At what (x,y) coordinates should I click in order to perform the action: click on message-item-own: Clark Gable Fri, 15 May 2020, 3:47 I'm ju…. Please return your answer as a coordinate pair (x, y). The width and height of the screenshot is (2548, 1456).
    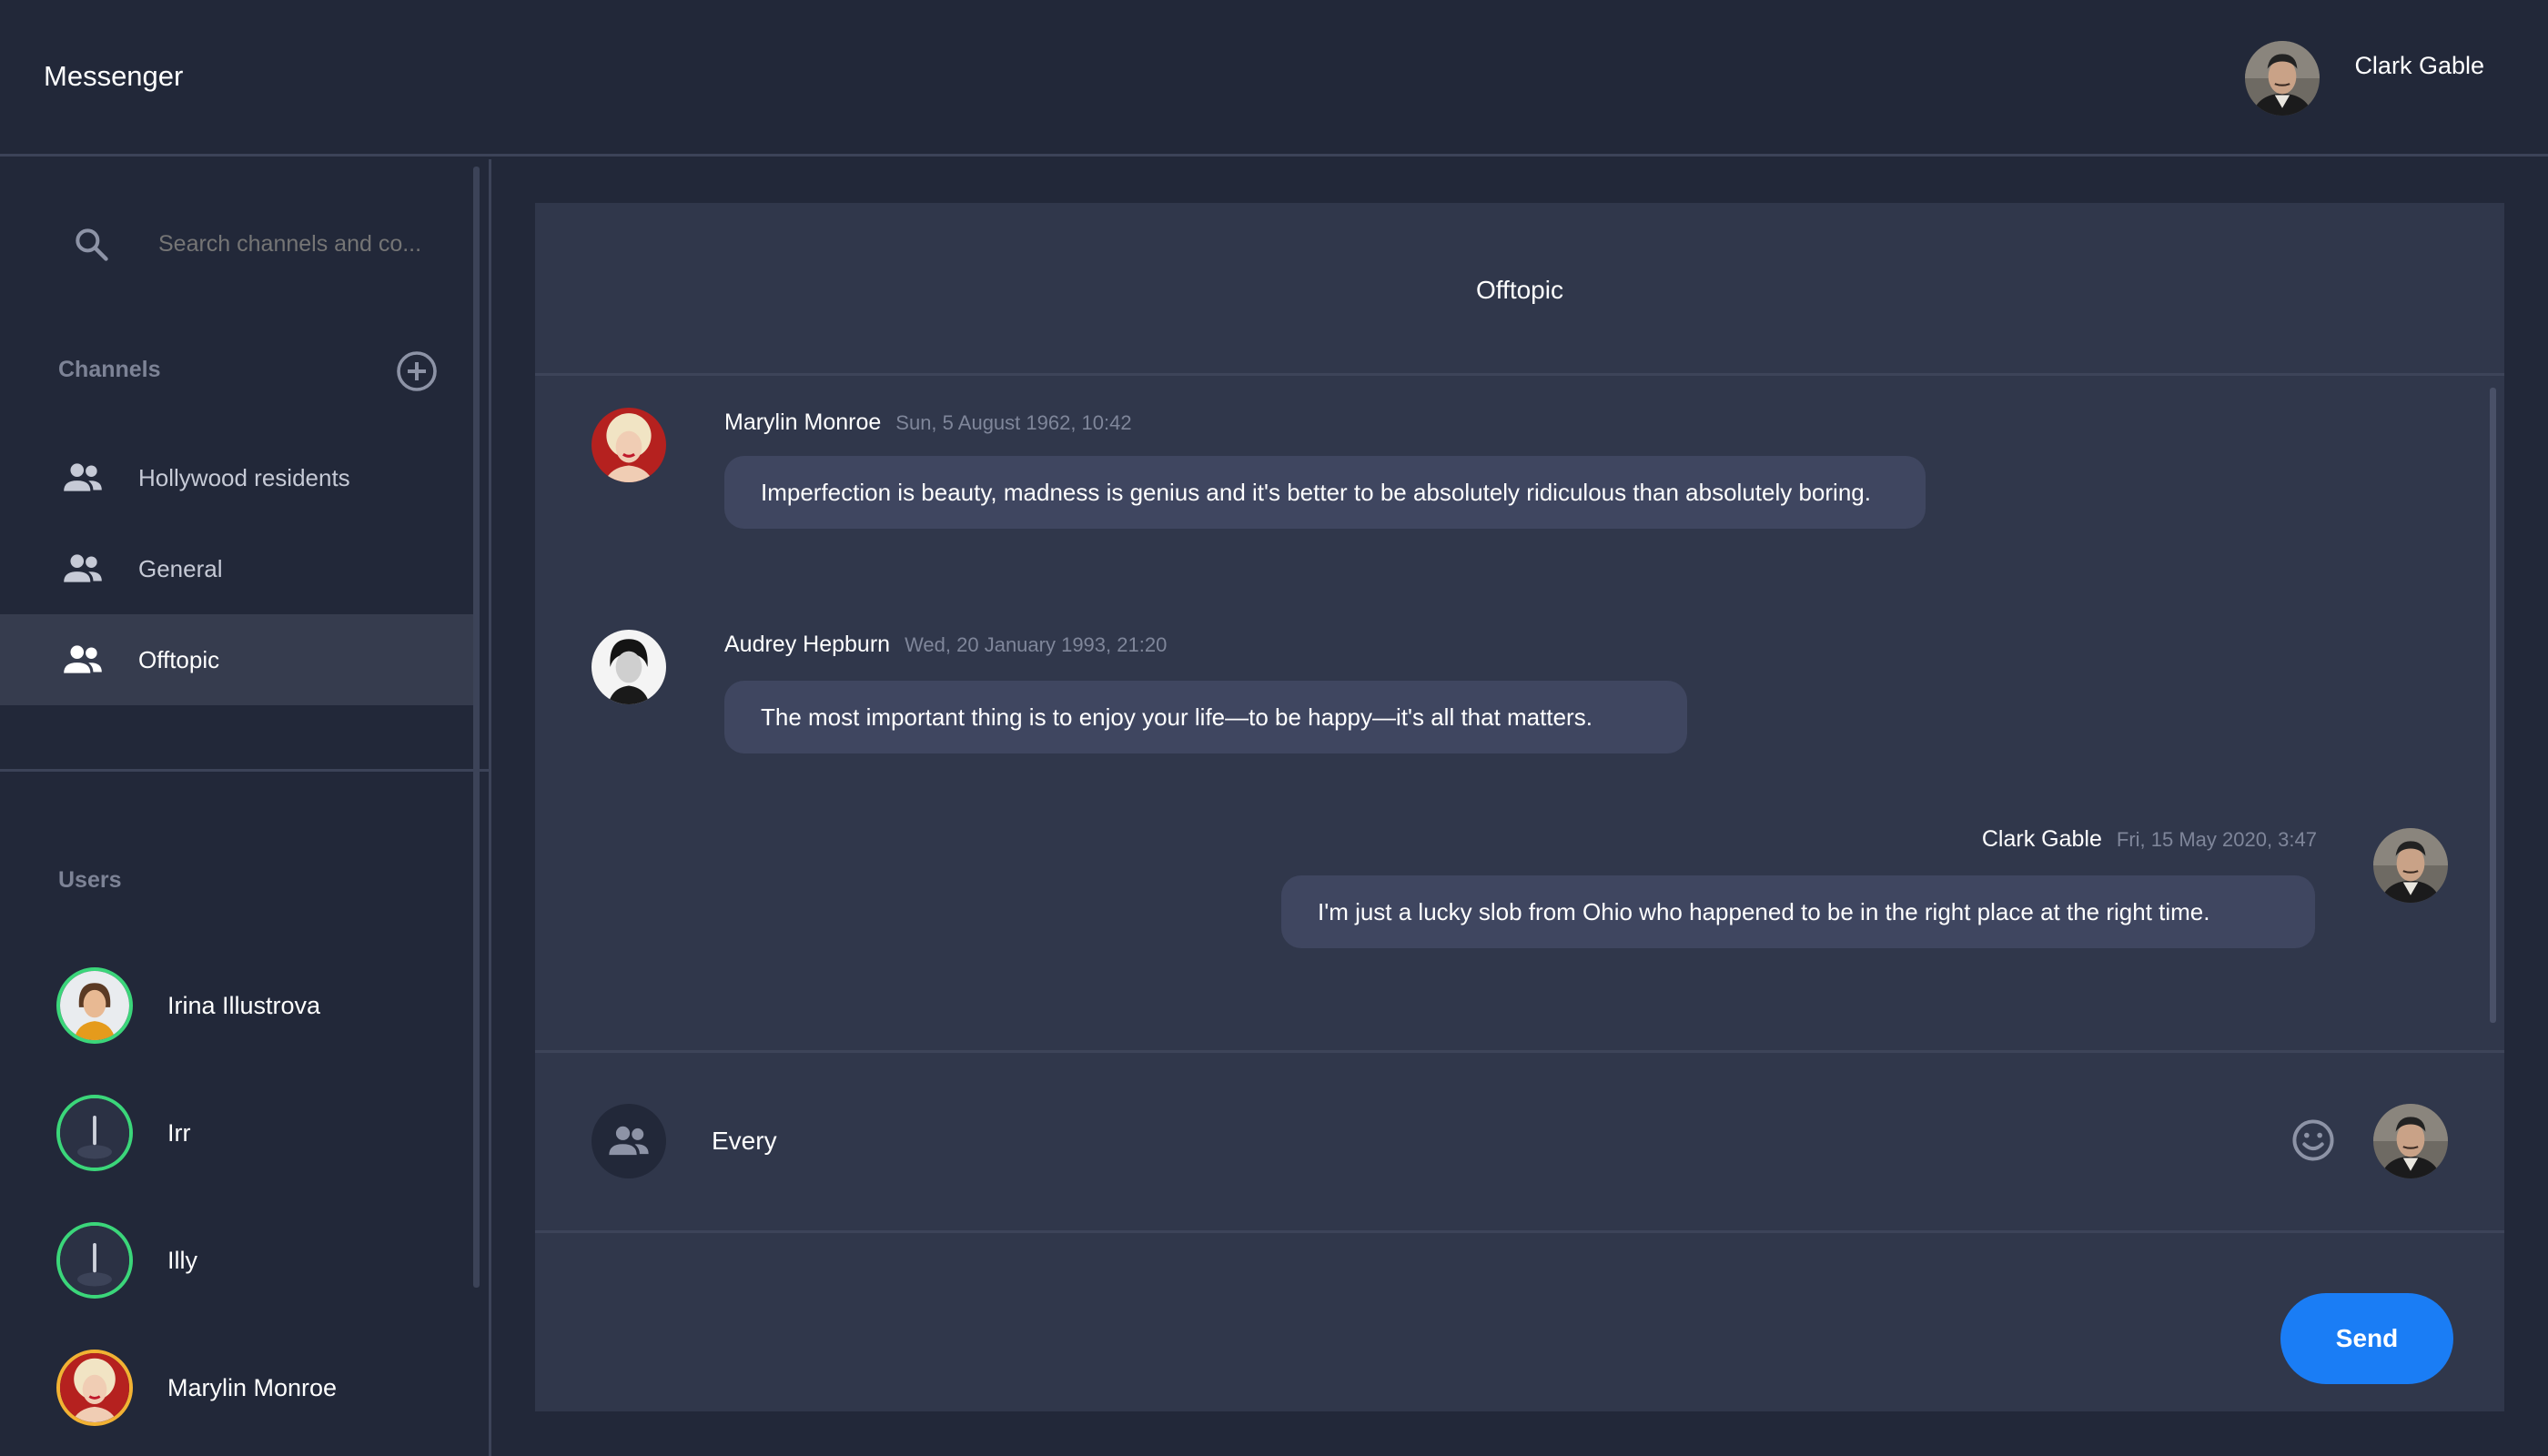
    Looking at the image, I should click on (1520, 897).